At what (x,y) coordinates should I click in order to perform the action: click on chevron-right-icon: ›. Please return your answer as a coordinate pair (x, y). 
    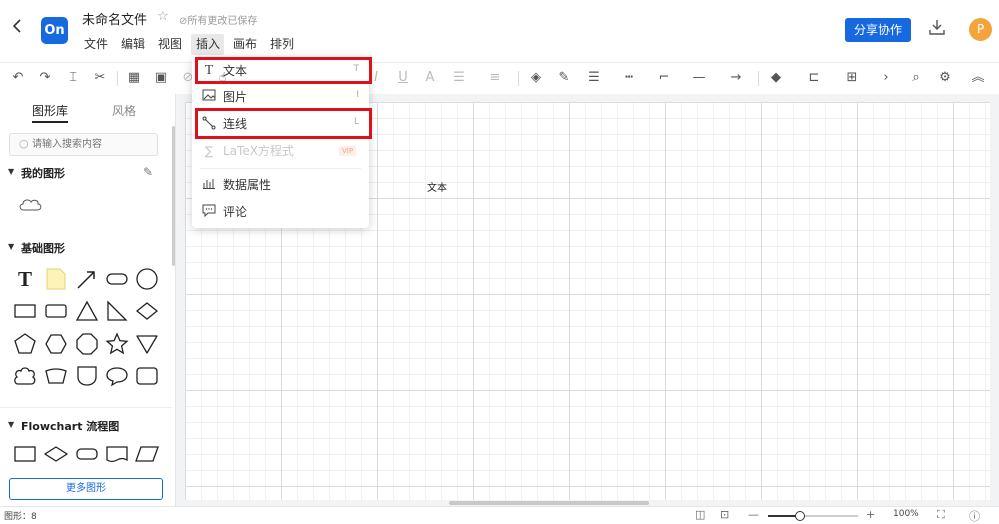
    Looking at the image, I should click on (886, 78).